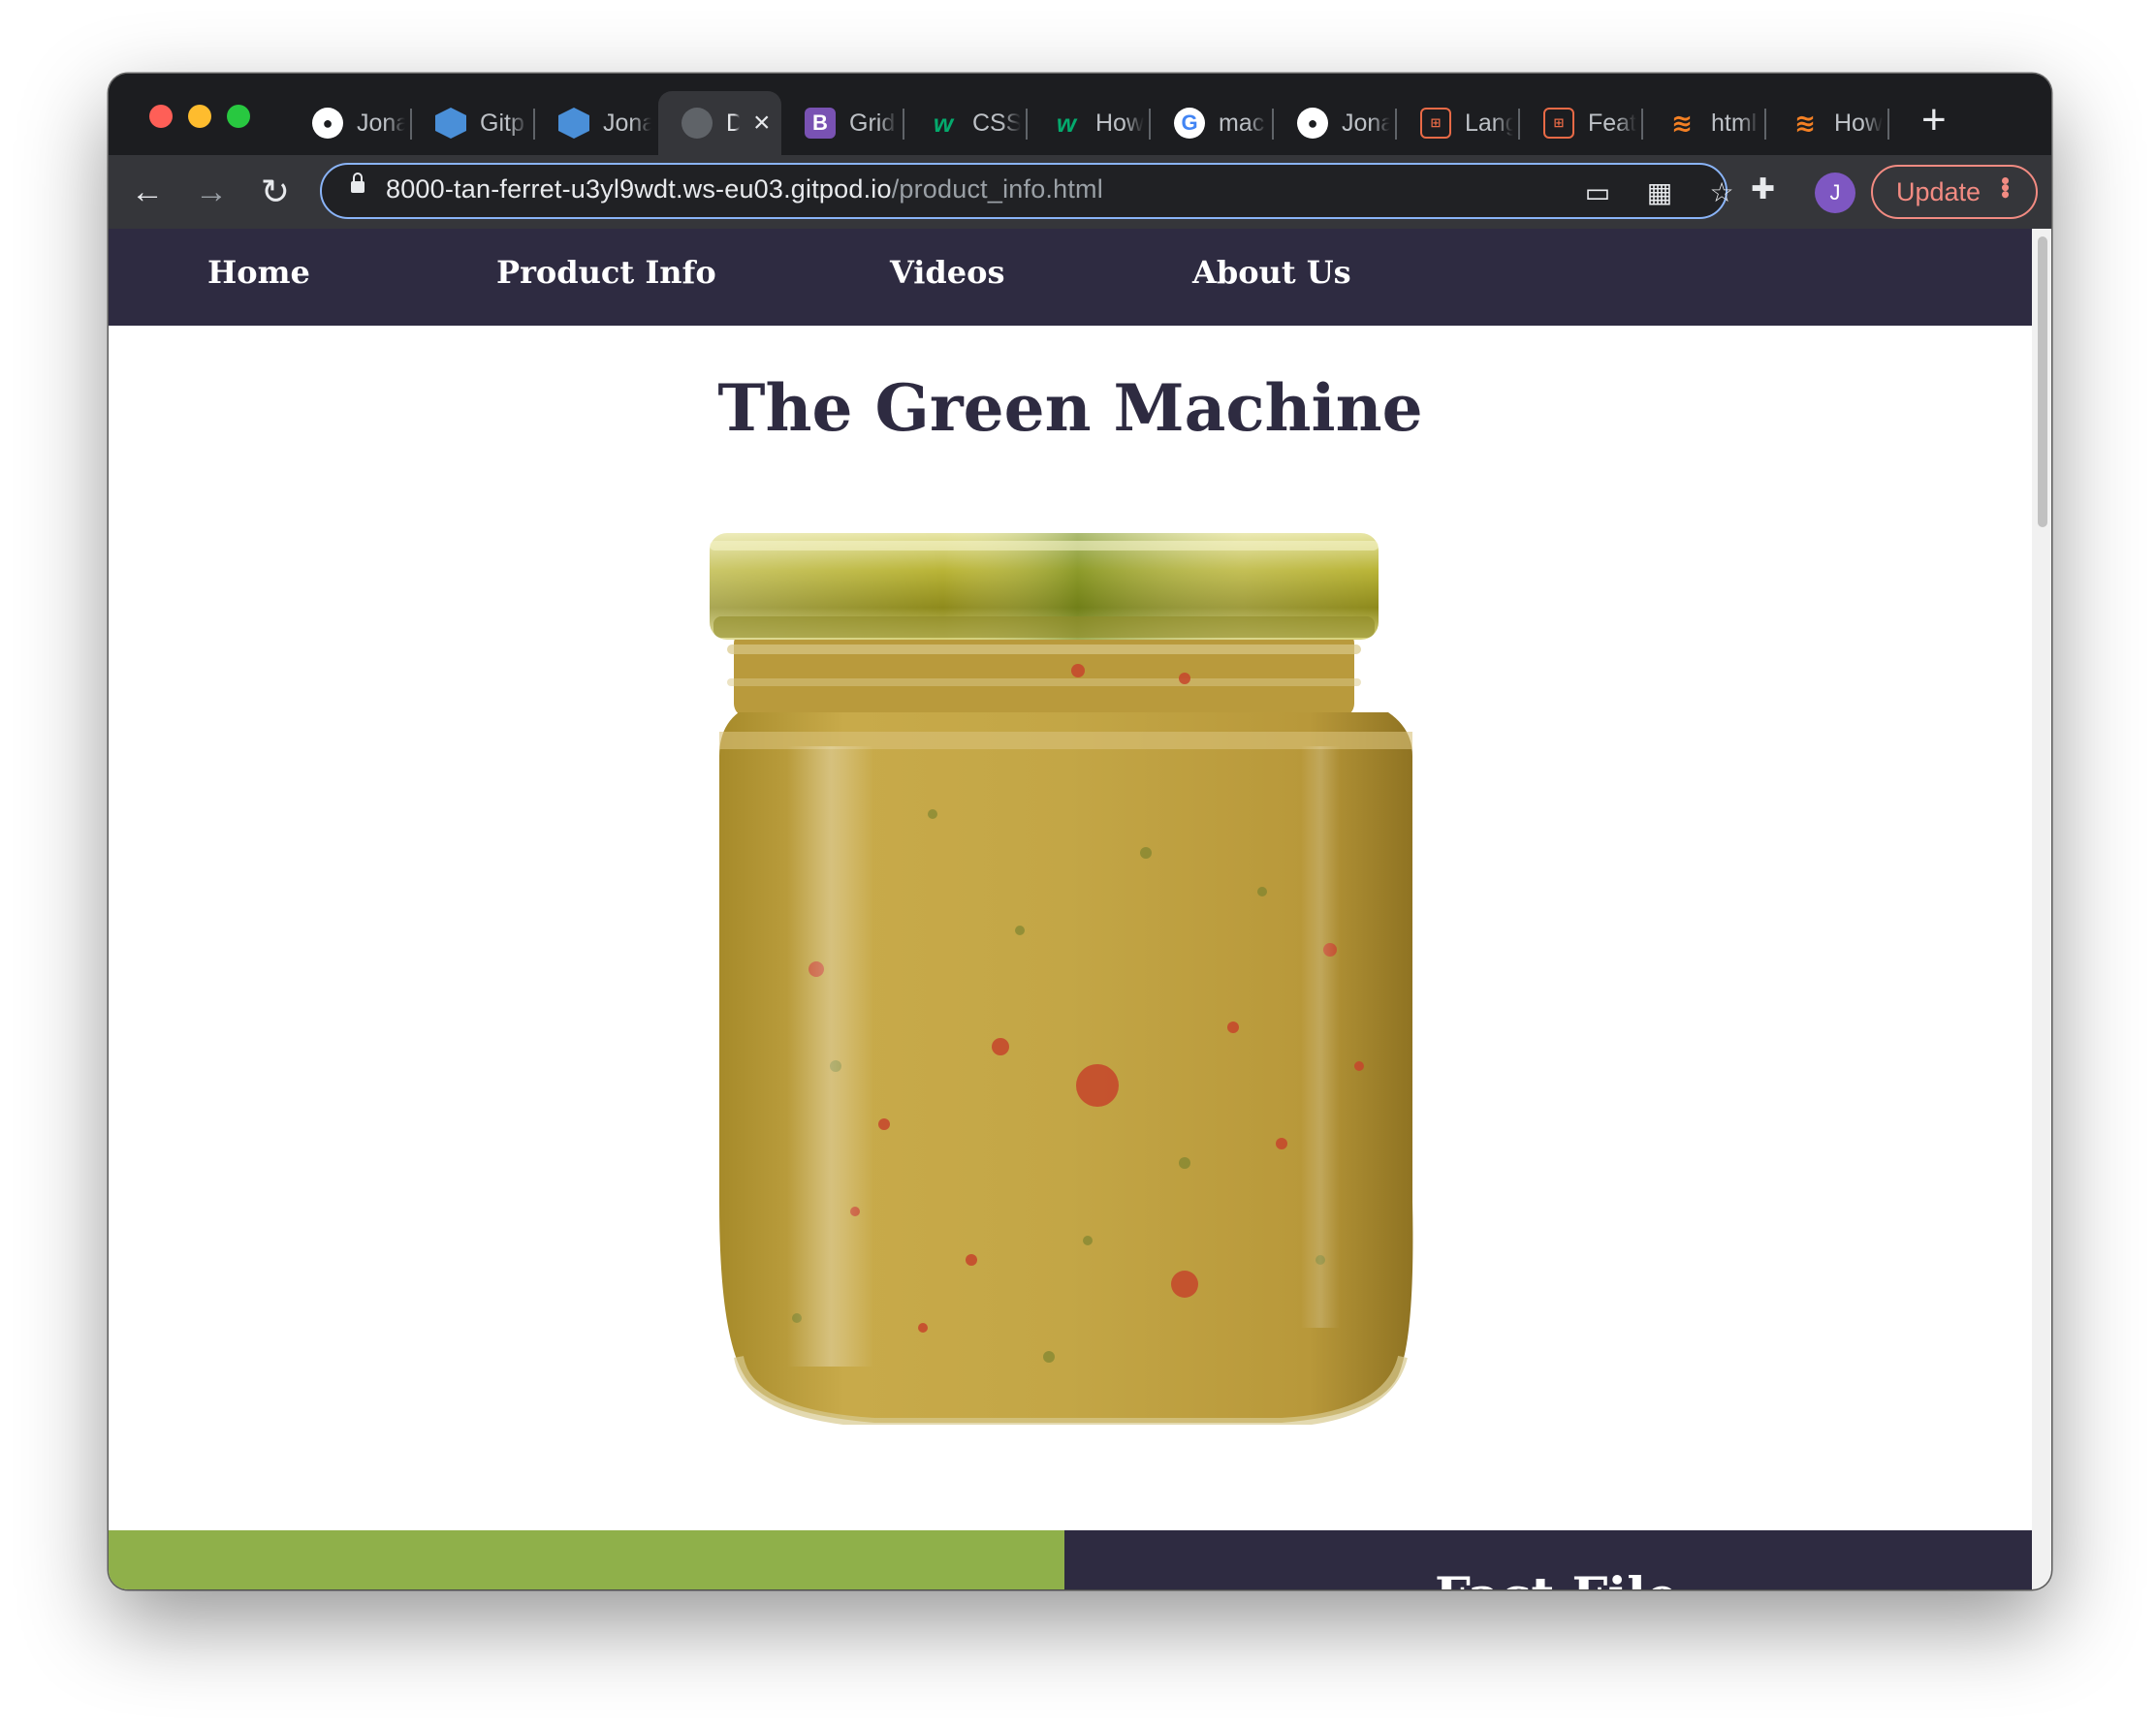 The width and height of the screenshot is (2156, 1729). What do you see at coordinates (966, 123) in the screenshot?
I see `tab-w3schools-1: w CSS` at bounding box center [966, 123].